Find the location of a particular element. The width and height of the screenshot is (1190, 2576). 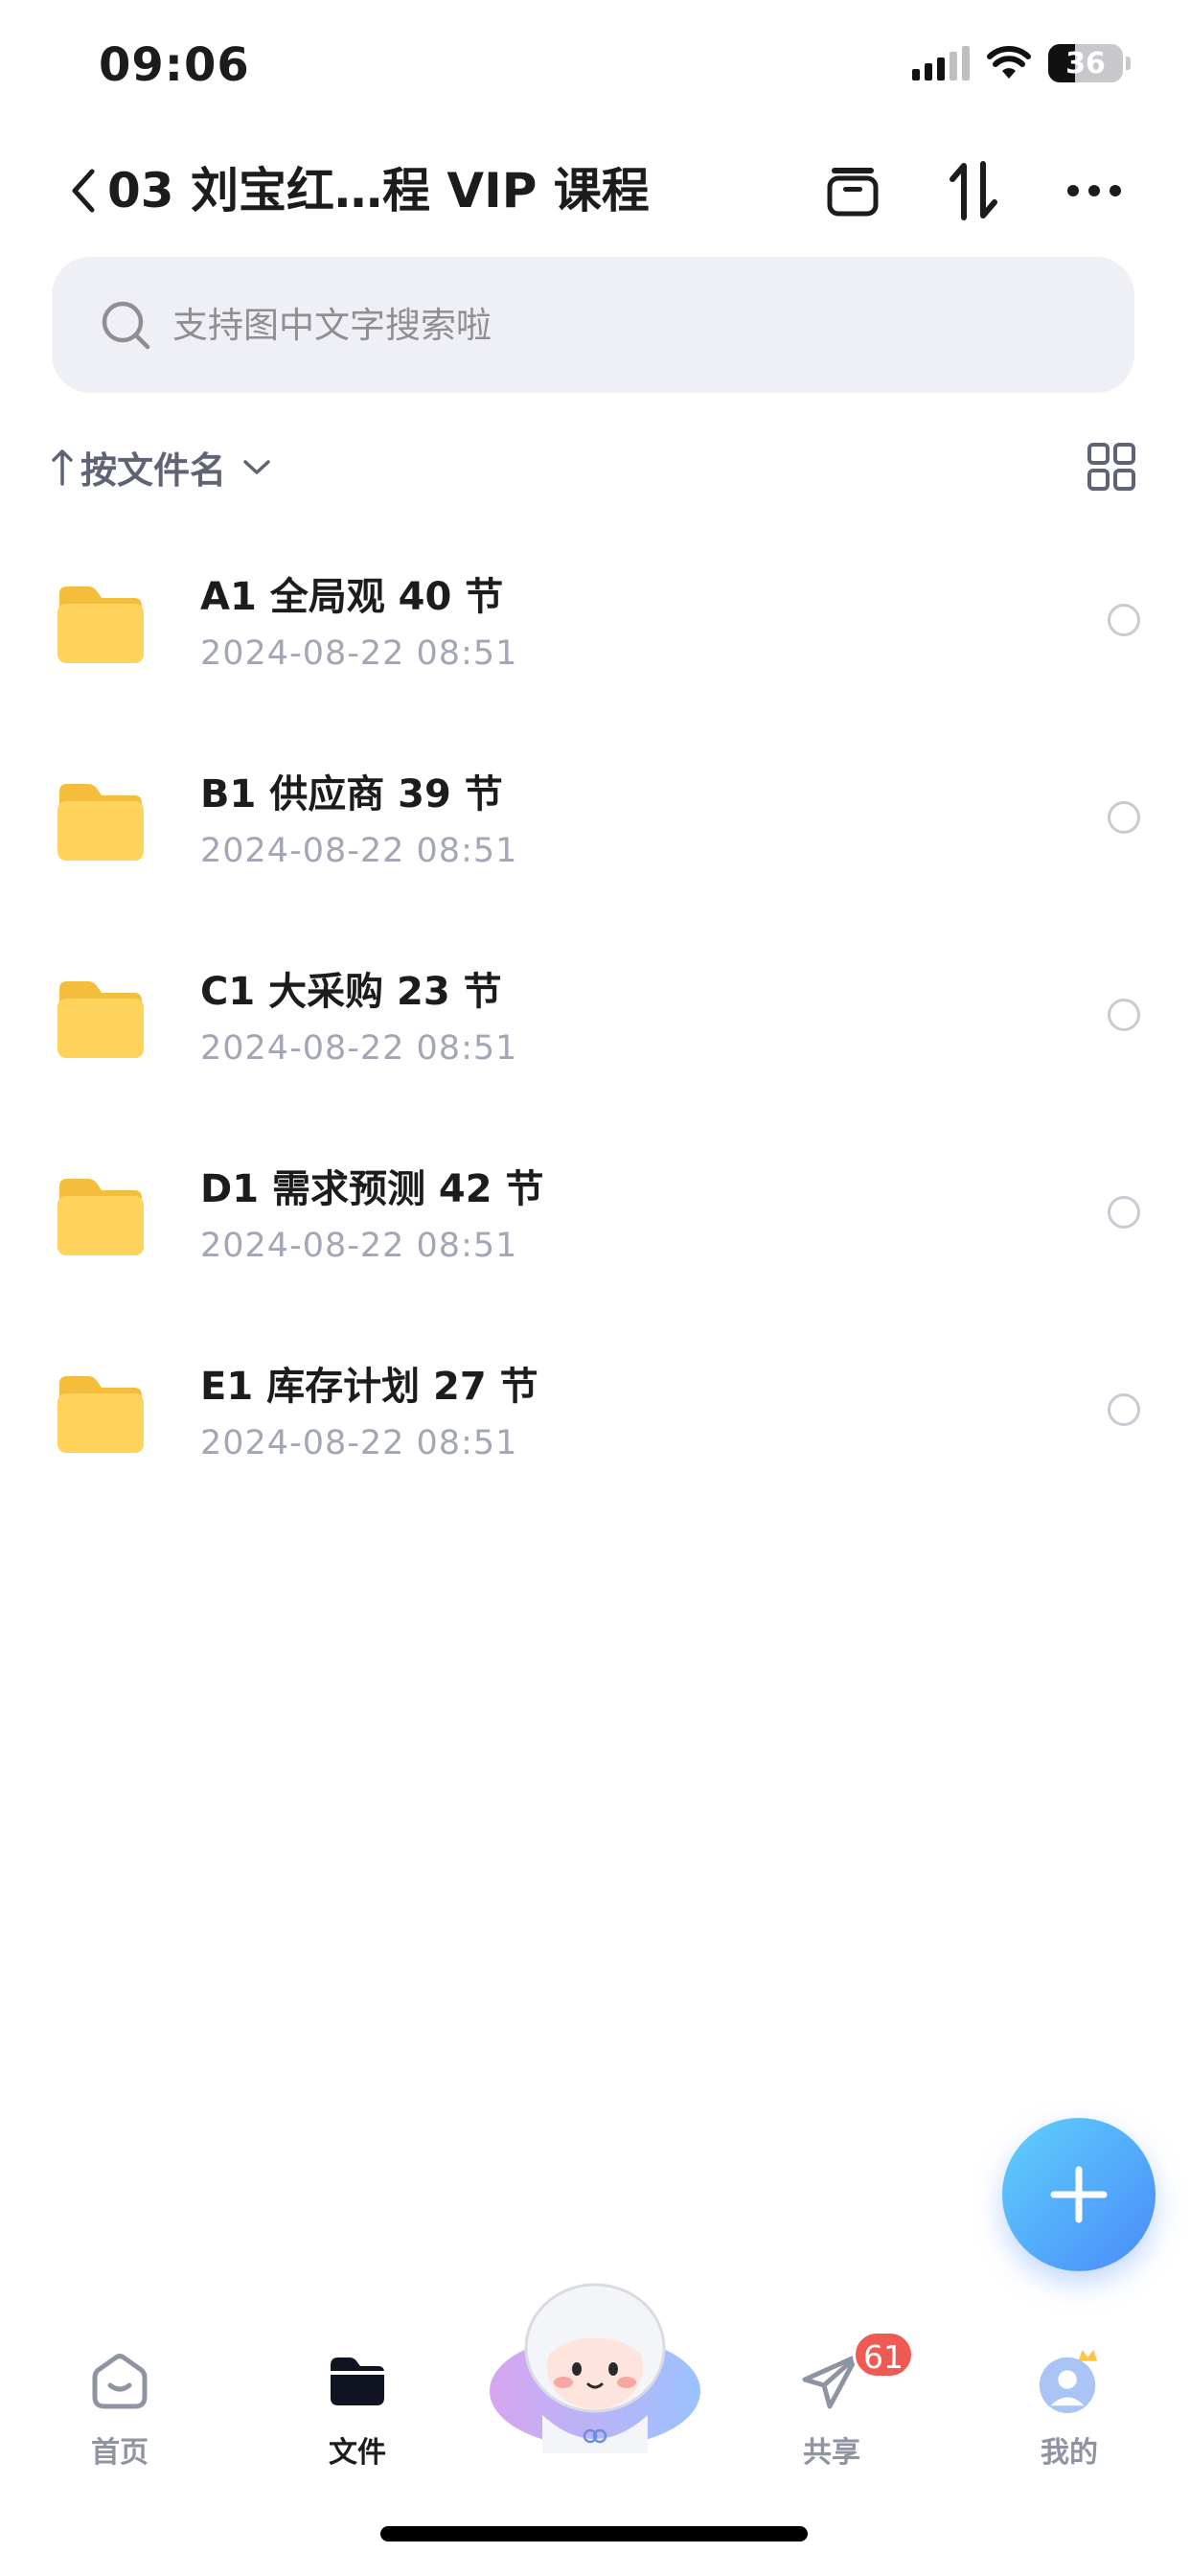

sort-by-name-toggle: 按文件名 is located at coordinates (162, 467).